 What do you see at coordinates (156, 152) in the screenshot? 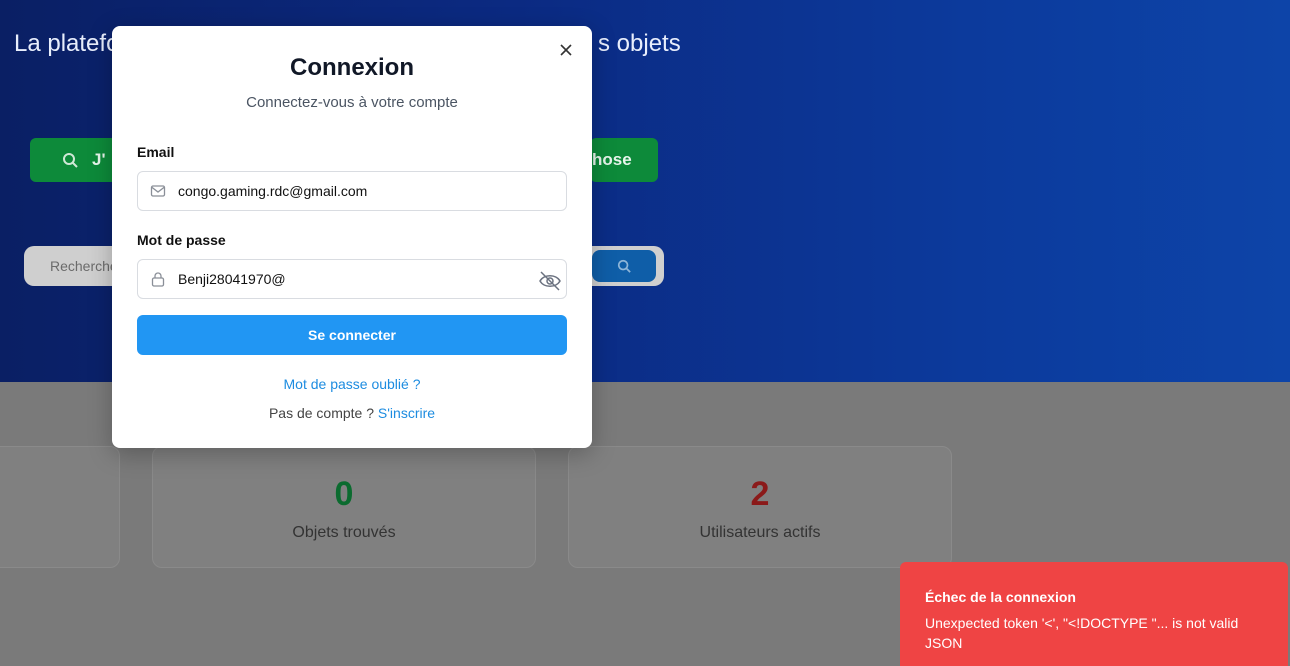
I see `email-label: Email` at bounding box center [156, 152].